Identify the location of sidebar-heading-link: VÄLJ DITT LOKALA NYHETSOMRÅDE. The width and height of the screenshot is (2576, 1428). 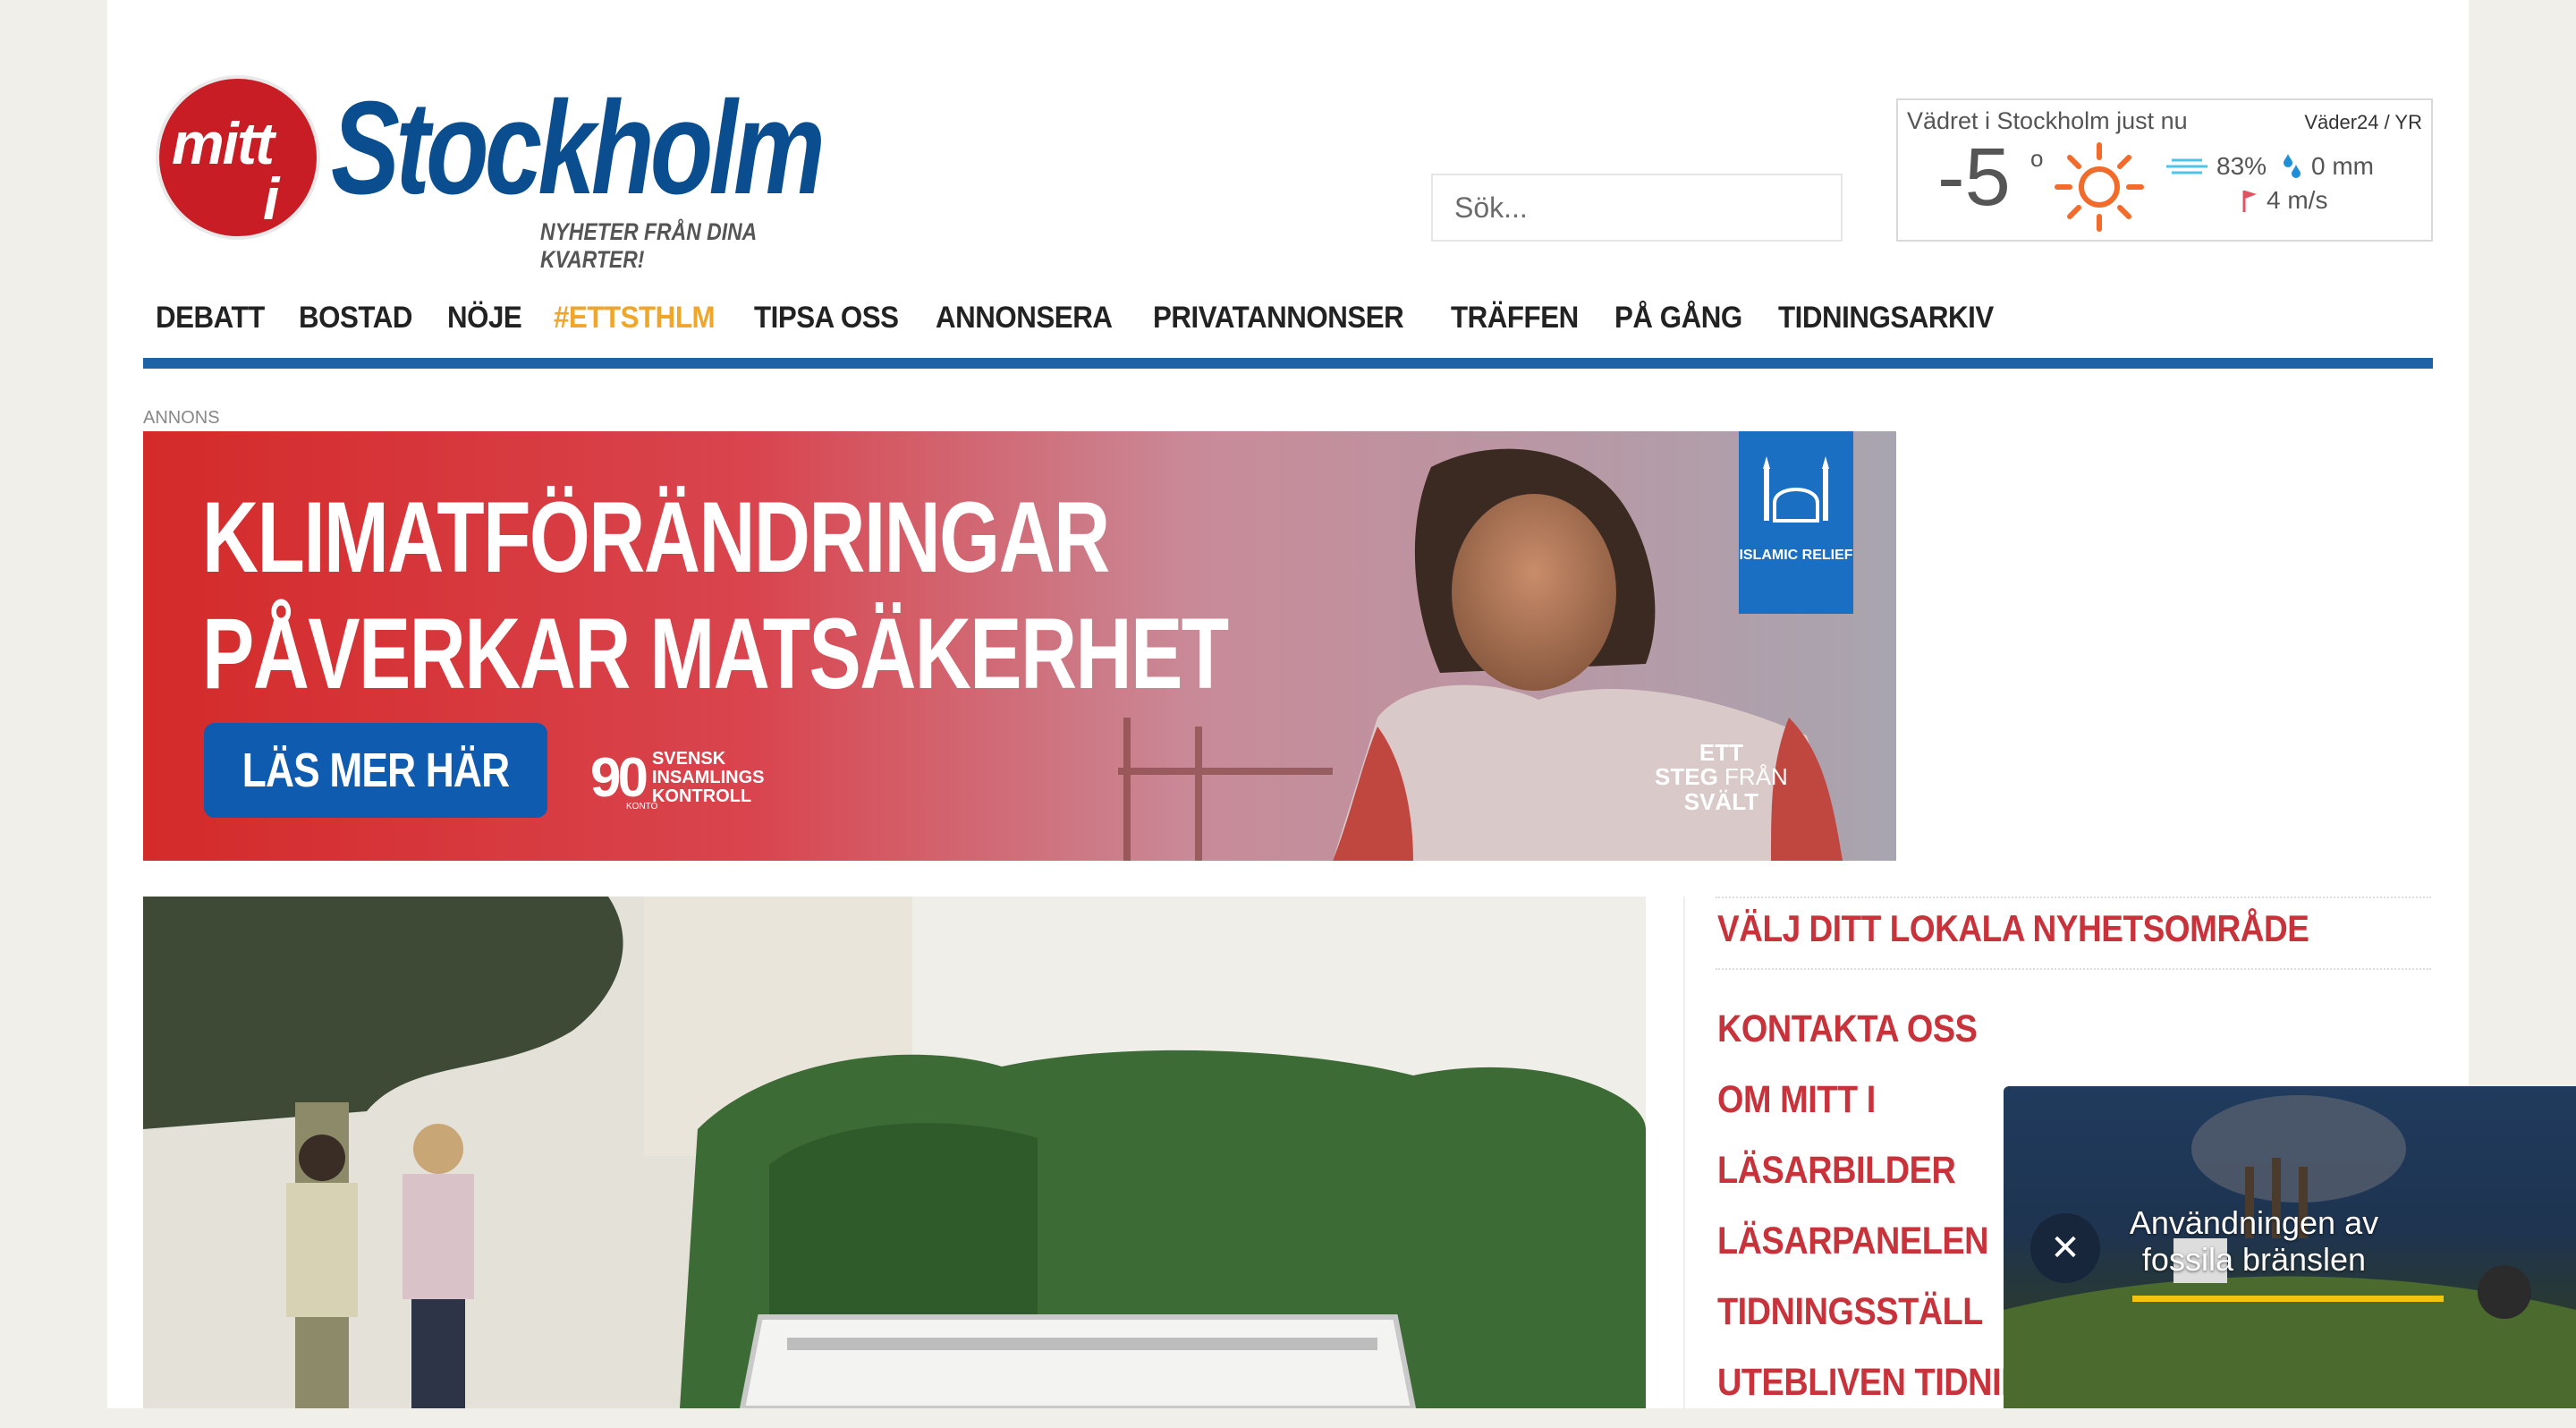
(2013, 928).